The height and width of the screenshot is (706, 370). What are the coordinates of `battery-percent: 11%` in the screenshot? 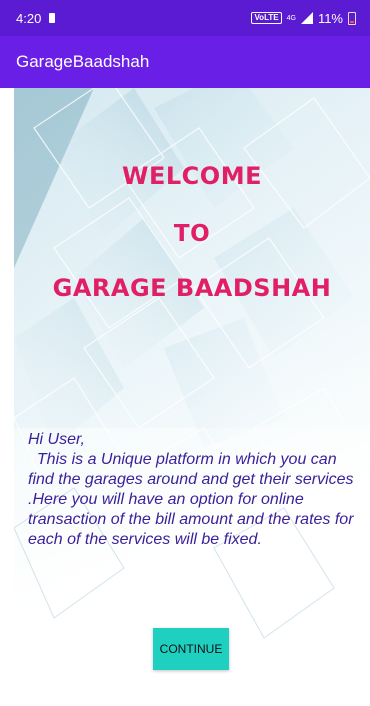 It's located at (330, 18).